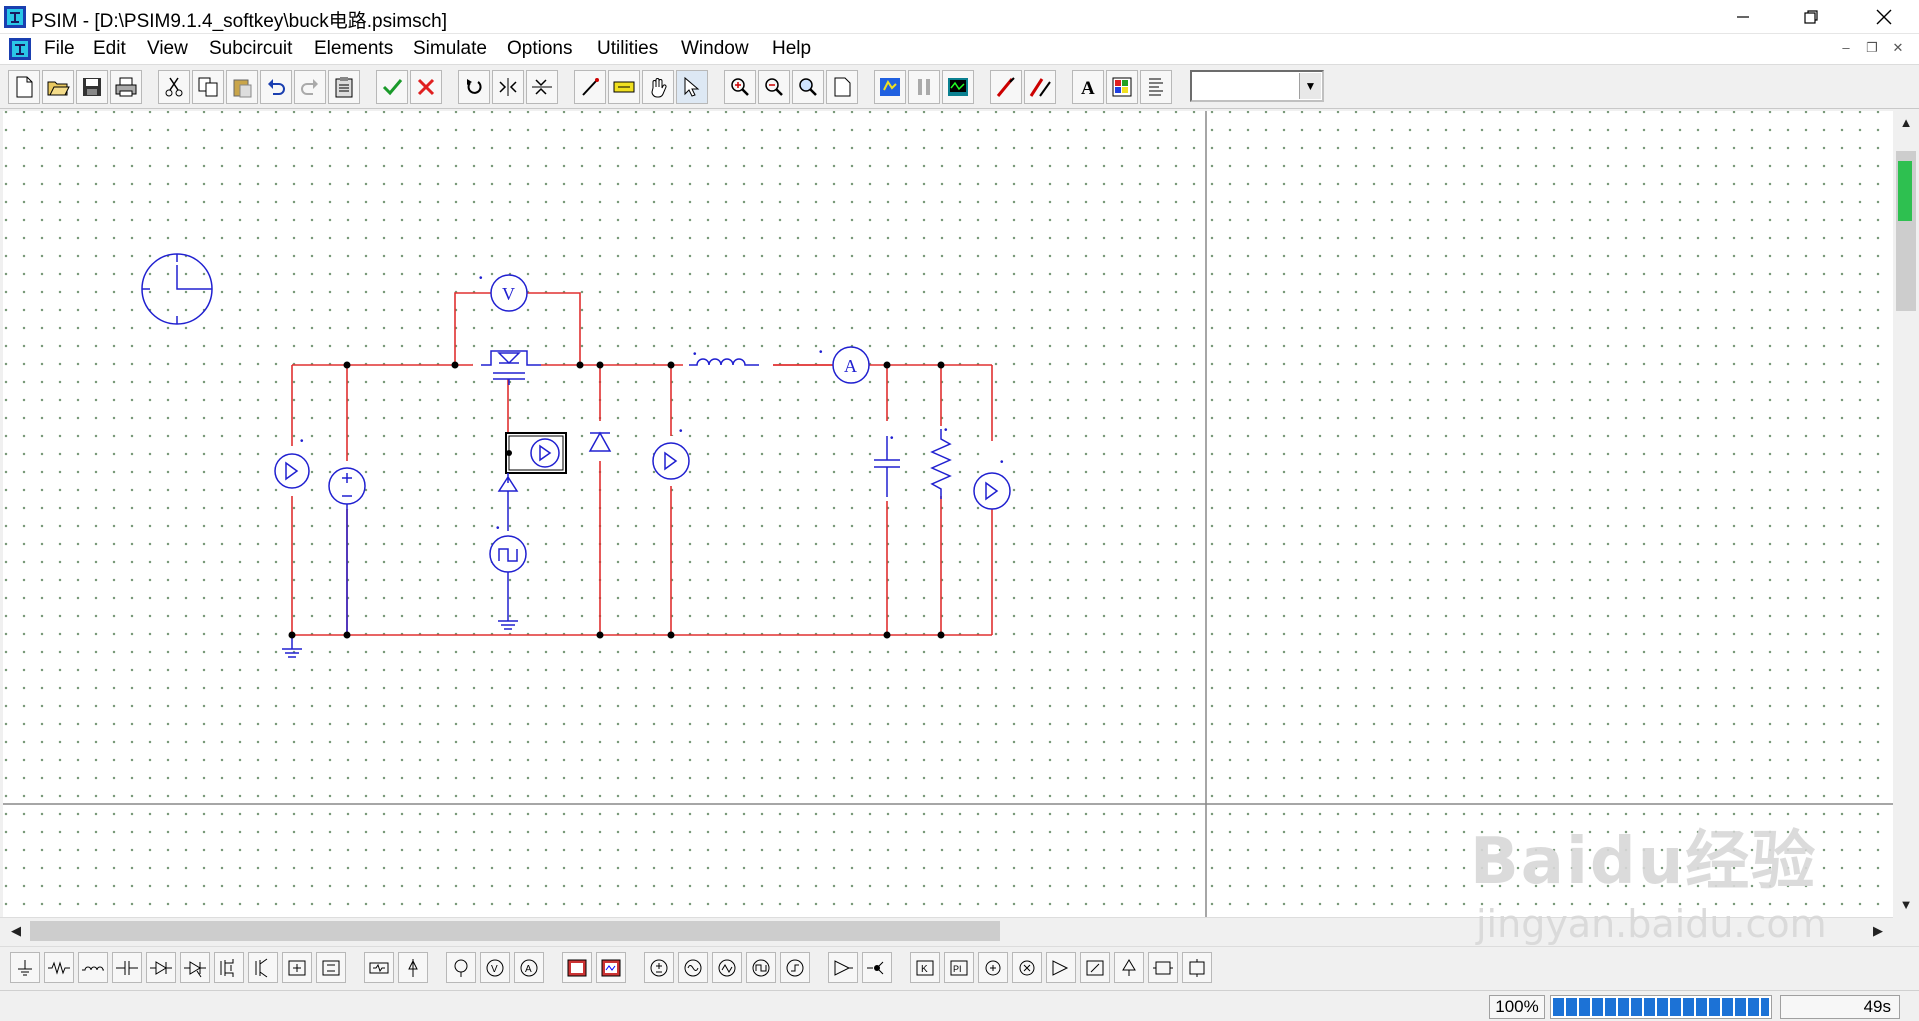 This screenshot has height=1021, width=1919. What do you see at coordinates (263, 967) in the screenshot?
I see `igbt-elem-icon` at bounding box center [263, 967].